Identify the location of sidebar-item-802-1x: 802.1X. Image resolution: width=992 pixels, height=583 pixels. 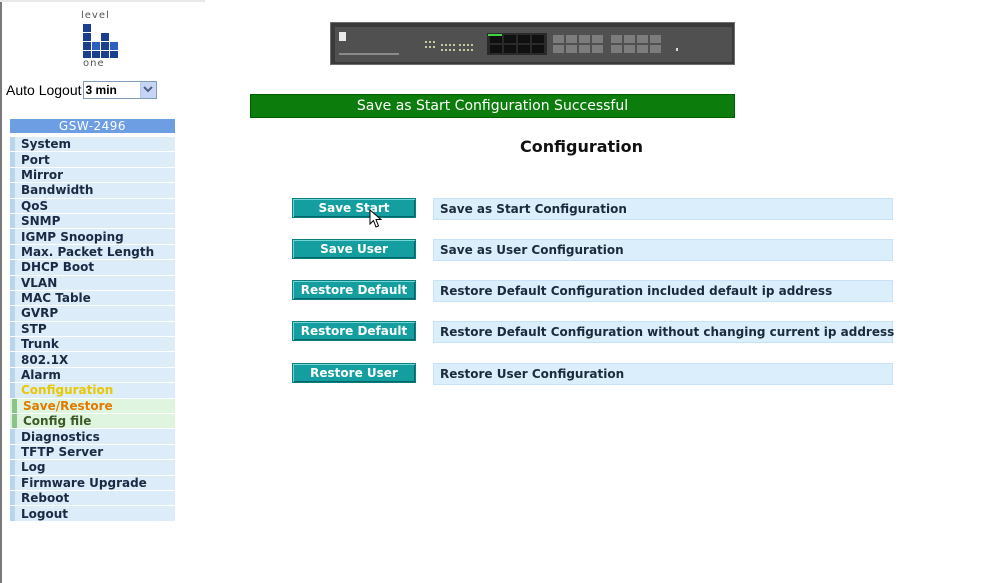
(92, 359).